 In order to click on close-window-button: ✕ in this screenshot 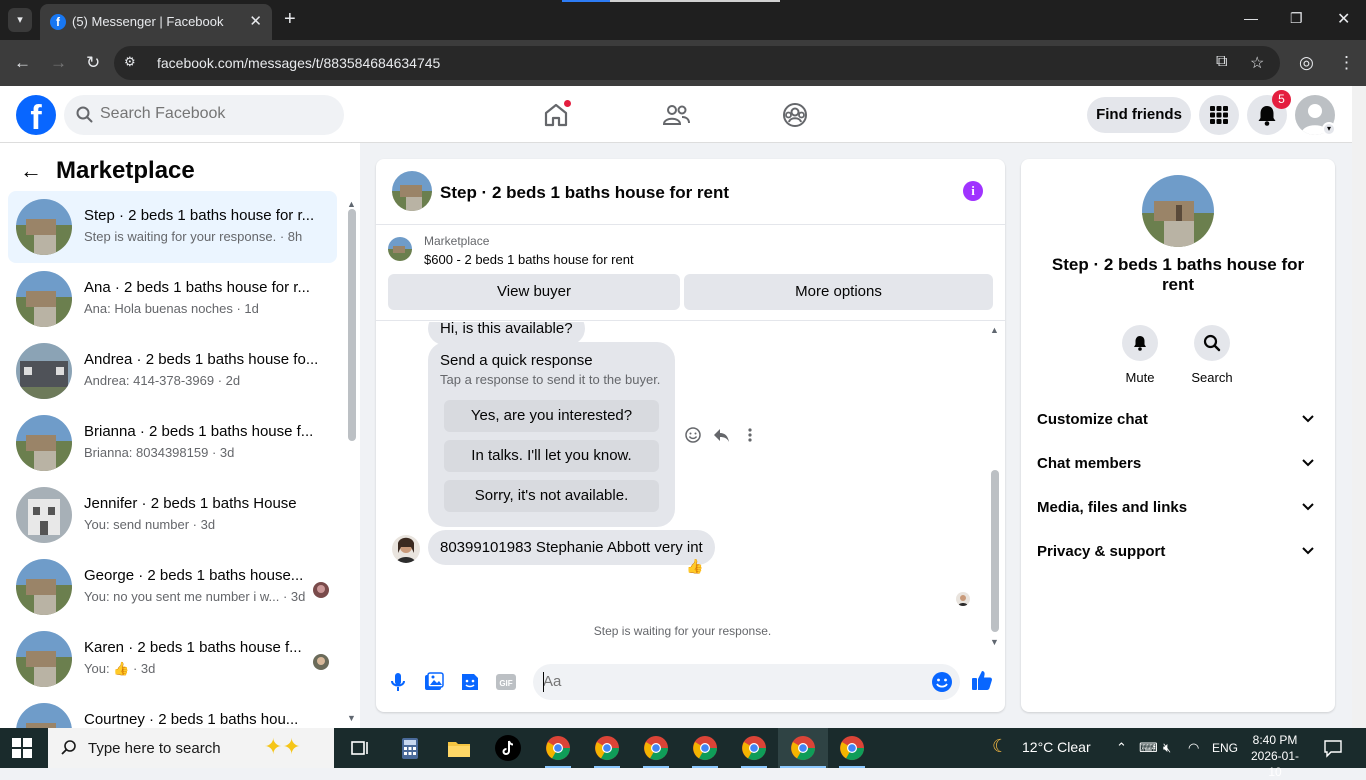, I will do `click(1343, 19)`.